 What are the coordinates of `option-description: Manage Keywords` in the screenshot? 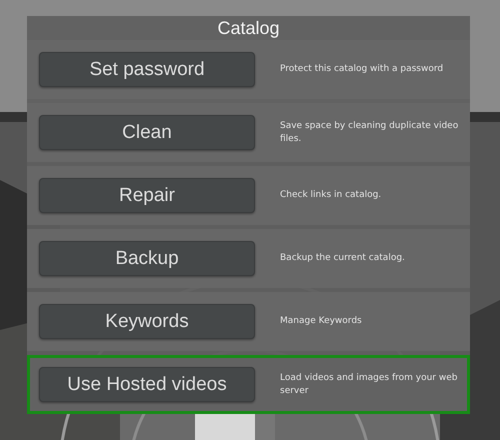 It's located at (321, 321).